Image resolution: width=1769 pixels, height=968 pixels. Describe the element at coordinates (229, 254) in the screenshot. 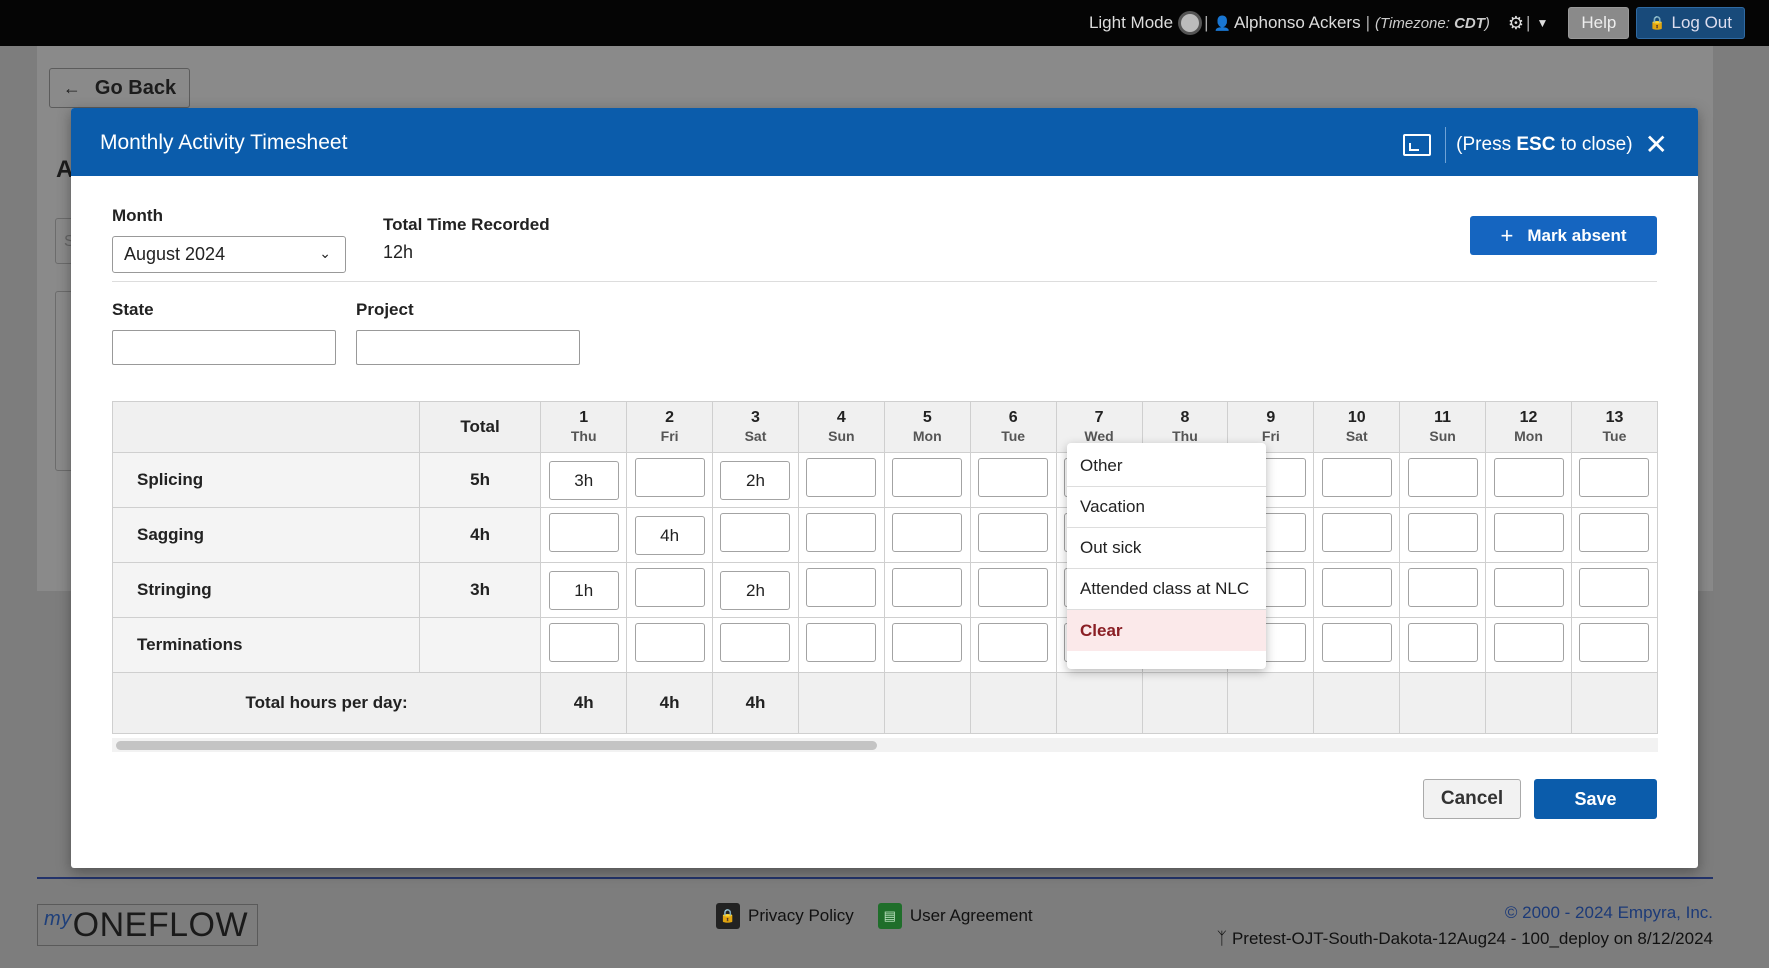

I see `month-select: August 2024 ⌄` at that location.